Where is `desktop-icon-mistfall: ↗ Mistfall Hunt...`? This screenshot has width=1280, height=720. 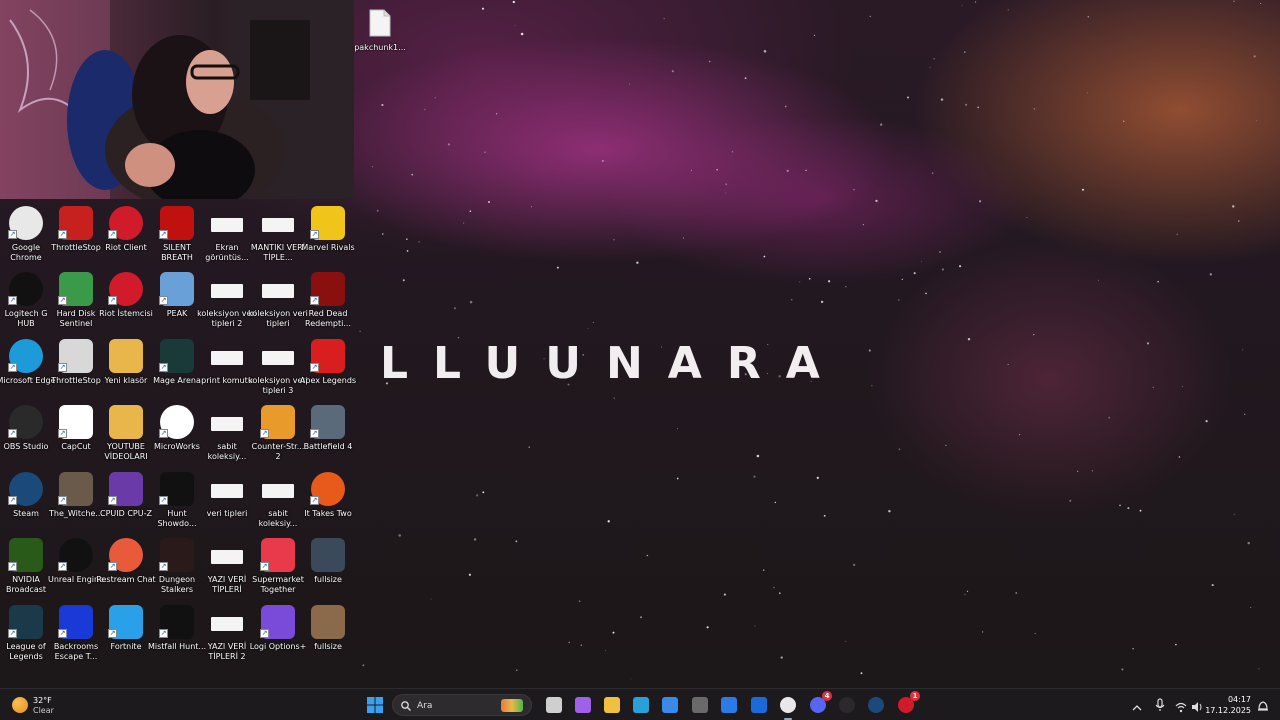 desktop-icon-mistfall: ↗ Mistfall Hunt... is located at coordinates (177, 636).